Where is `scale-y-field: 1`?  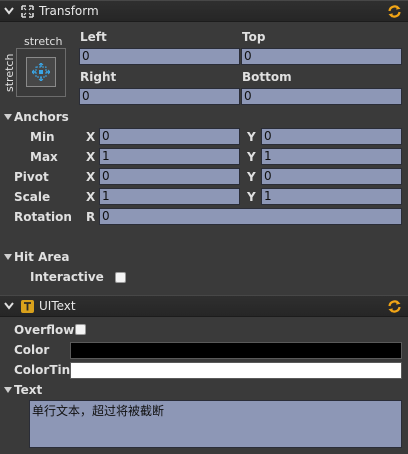 scale-y-field: 1 is located at coordinates (331, 196).